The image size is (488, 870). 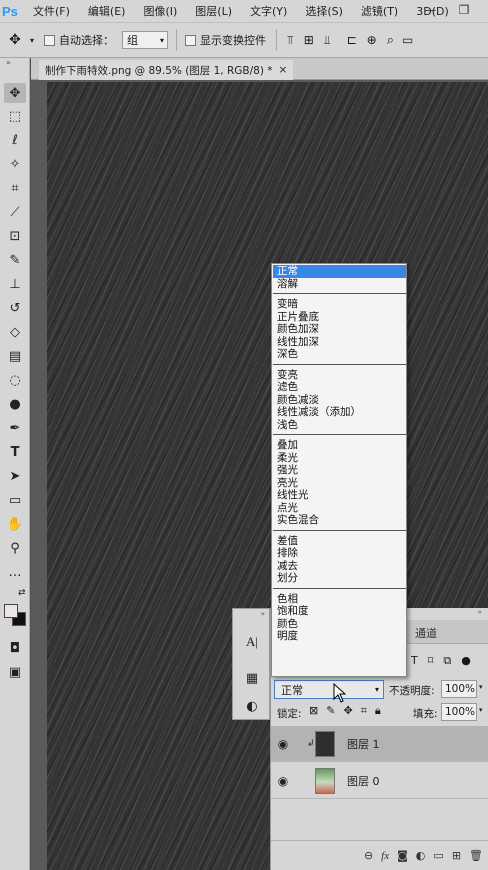 I want to click on lasso-tool-icon: ℓ, so click(x=15, y=140).